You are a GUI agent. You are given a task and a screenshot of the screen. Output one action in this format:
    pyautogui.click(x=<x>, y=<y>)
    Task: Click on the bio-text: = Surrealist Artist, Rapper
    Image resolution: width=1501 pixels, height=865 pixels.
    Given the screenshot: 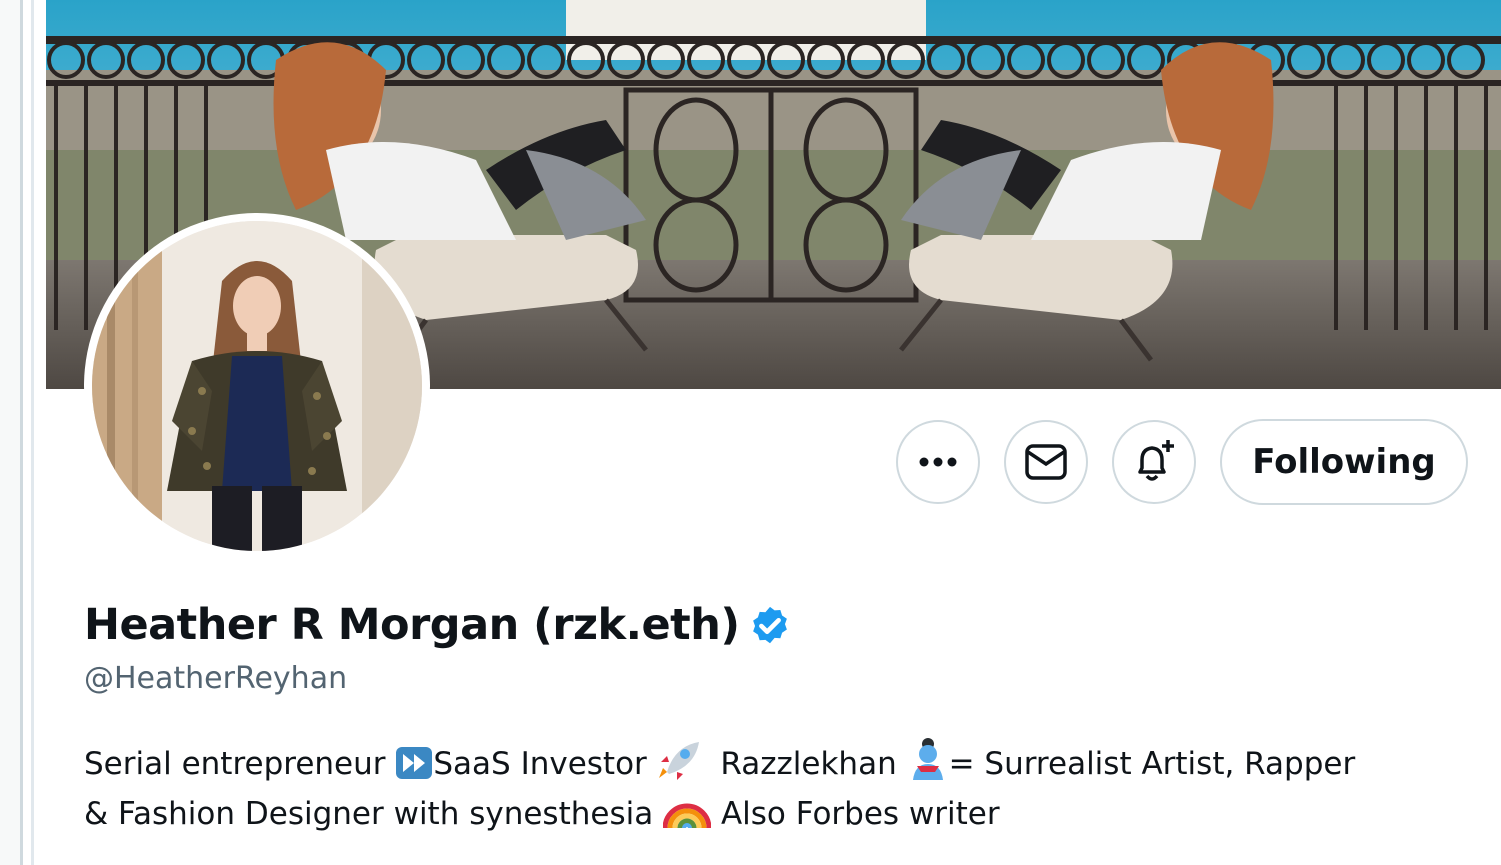 What is the action you would take?
    pyautogui.click(x=1152, y=764)
    